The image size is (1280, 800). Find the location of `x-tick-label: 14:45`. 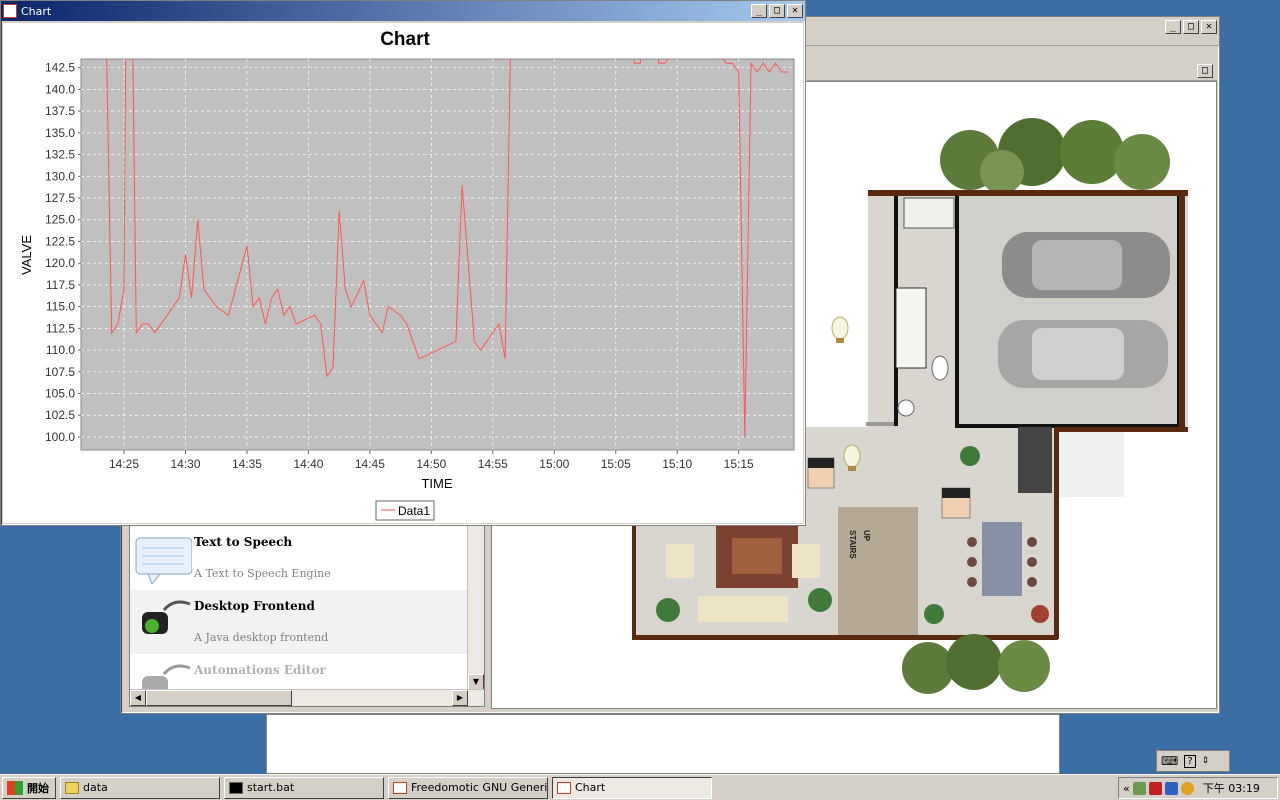

x-tick-label: 14:45 is located at coordinates (370, 464).